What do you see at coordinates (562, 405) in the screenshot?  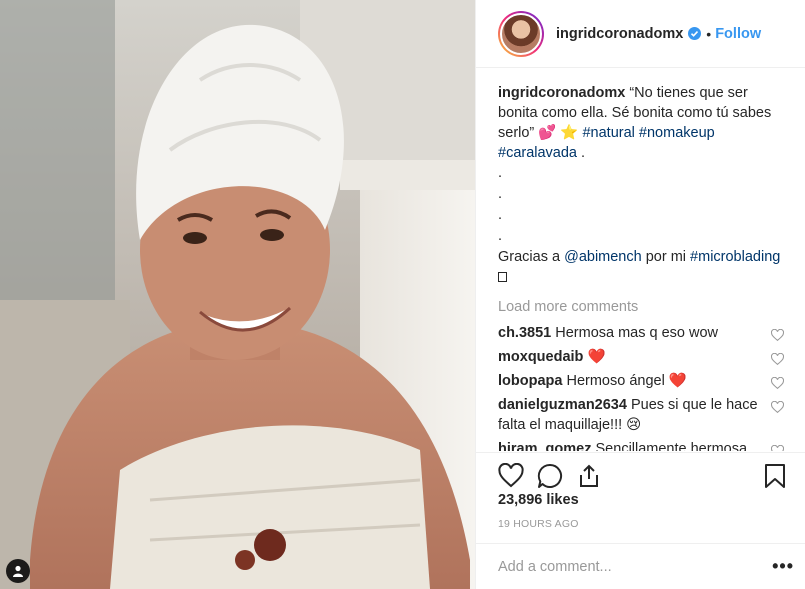 I see `comment-username: danielguzman2634` at bounding box center [562, 405].